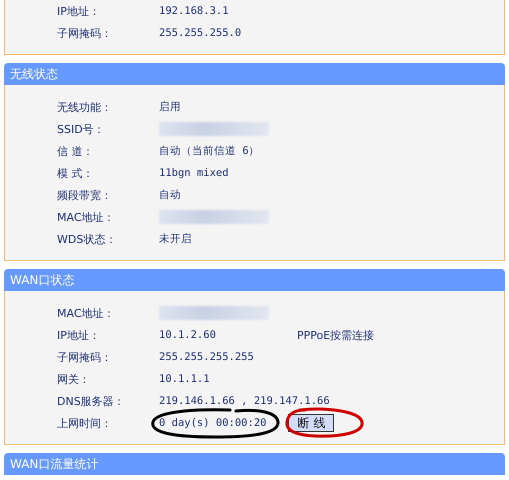 The image size is (509, 480). Describe the element at coordinates (81, 129) in the screenshot. I see `field-label: SSID号：` at that location.